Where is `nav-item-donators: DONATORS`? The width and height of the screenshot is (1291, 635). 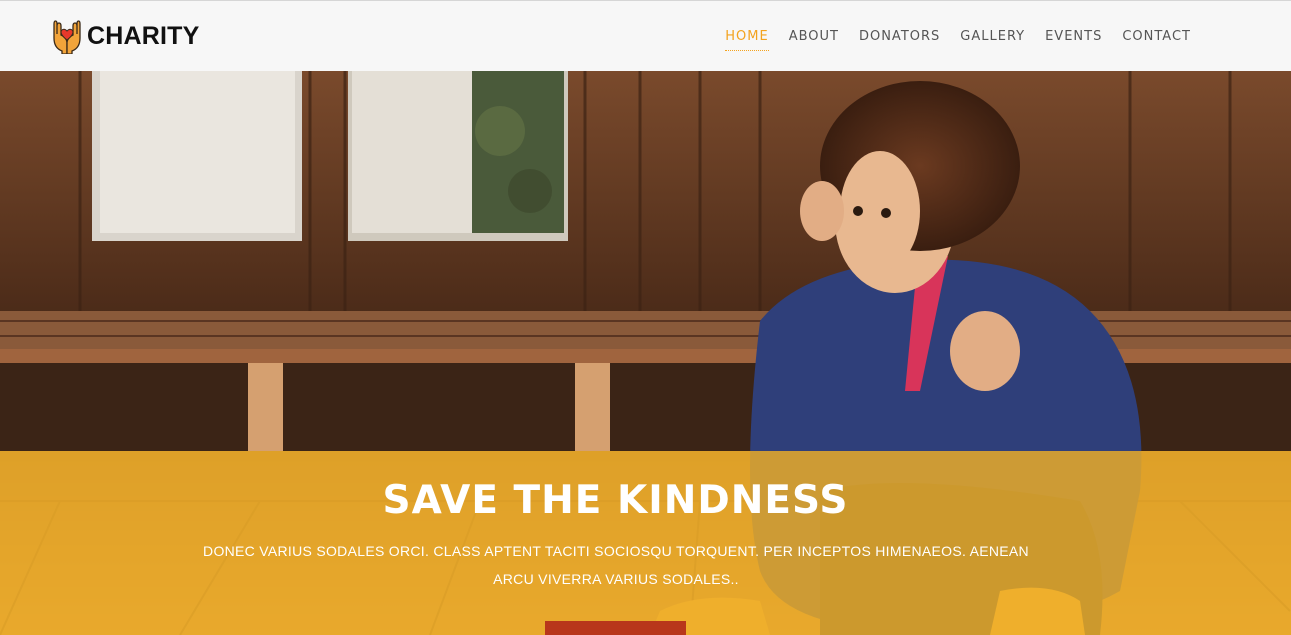 nav-item-donators: DONATORS is located at coordinates (899, 40).